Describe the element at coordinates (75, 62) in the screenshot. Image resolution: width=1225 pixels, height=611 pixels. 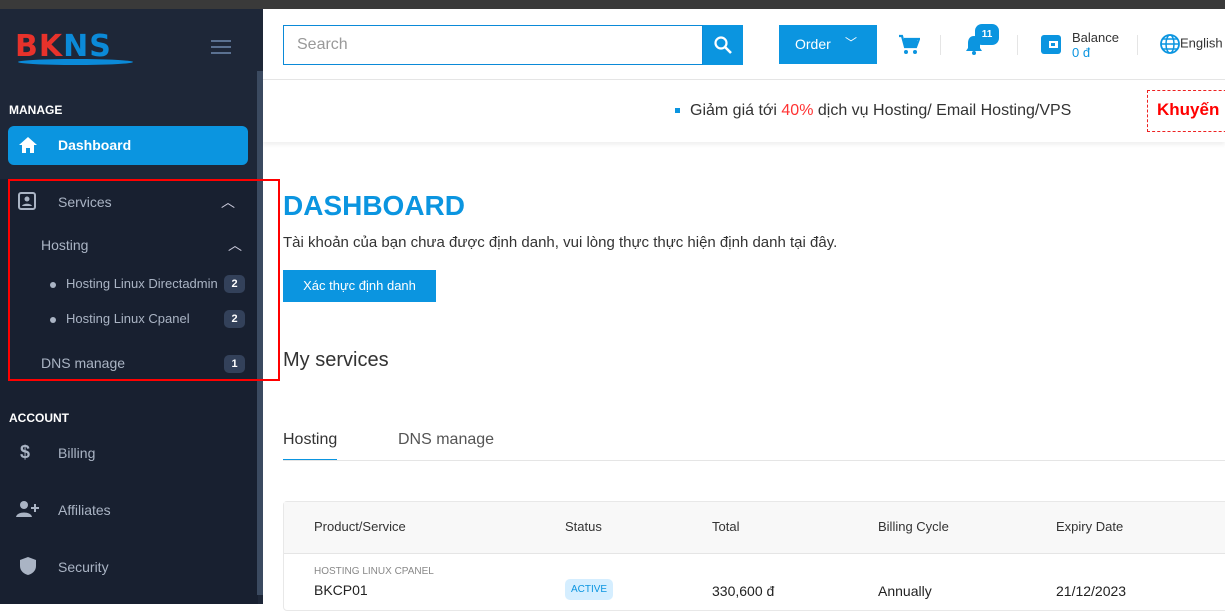
I see `logo-swoosh` at that location.